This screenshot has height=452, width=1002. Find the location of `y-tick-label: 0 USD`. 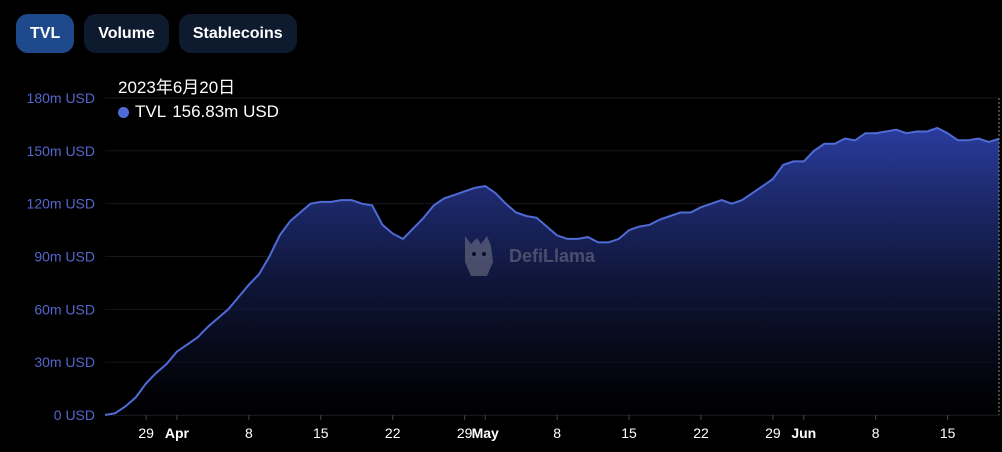

y-tick-label: 0 USD is located at coordinates (74, 415).